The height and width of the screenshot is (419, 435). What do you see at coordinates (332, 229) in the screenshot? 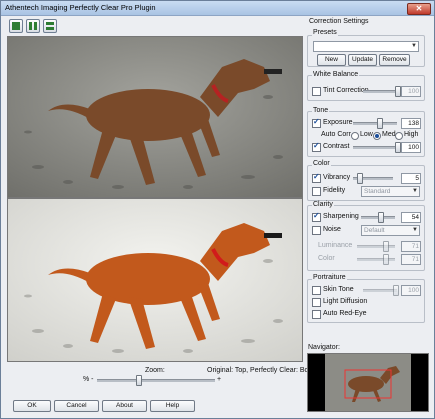
I see `noise-label: Noise` at bounding box center [332, 229].